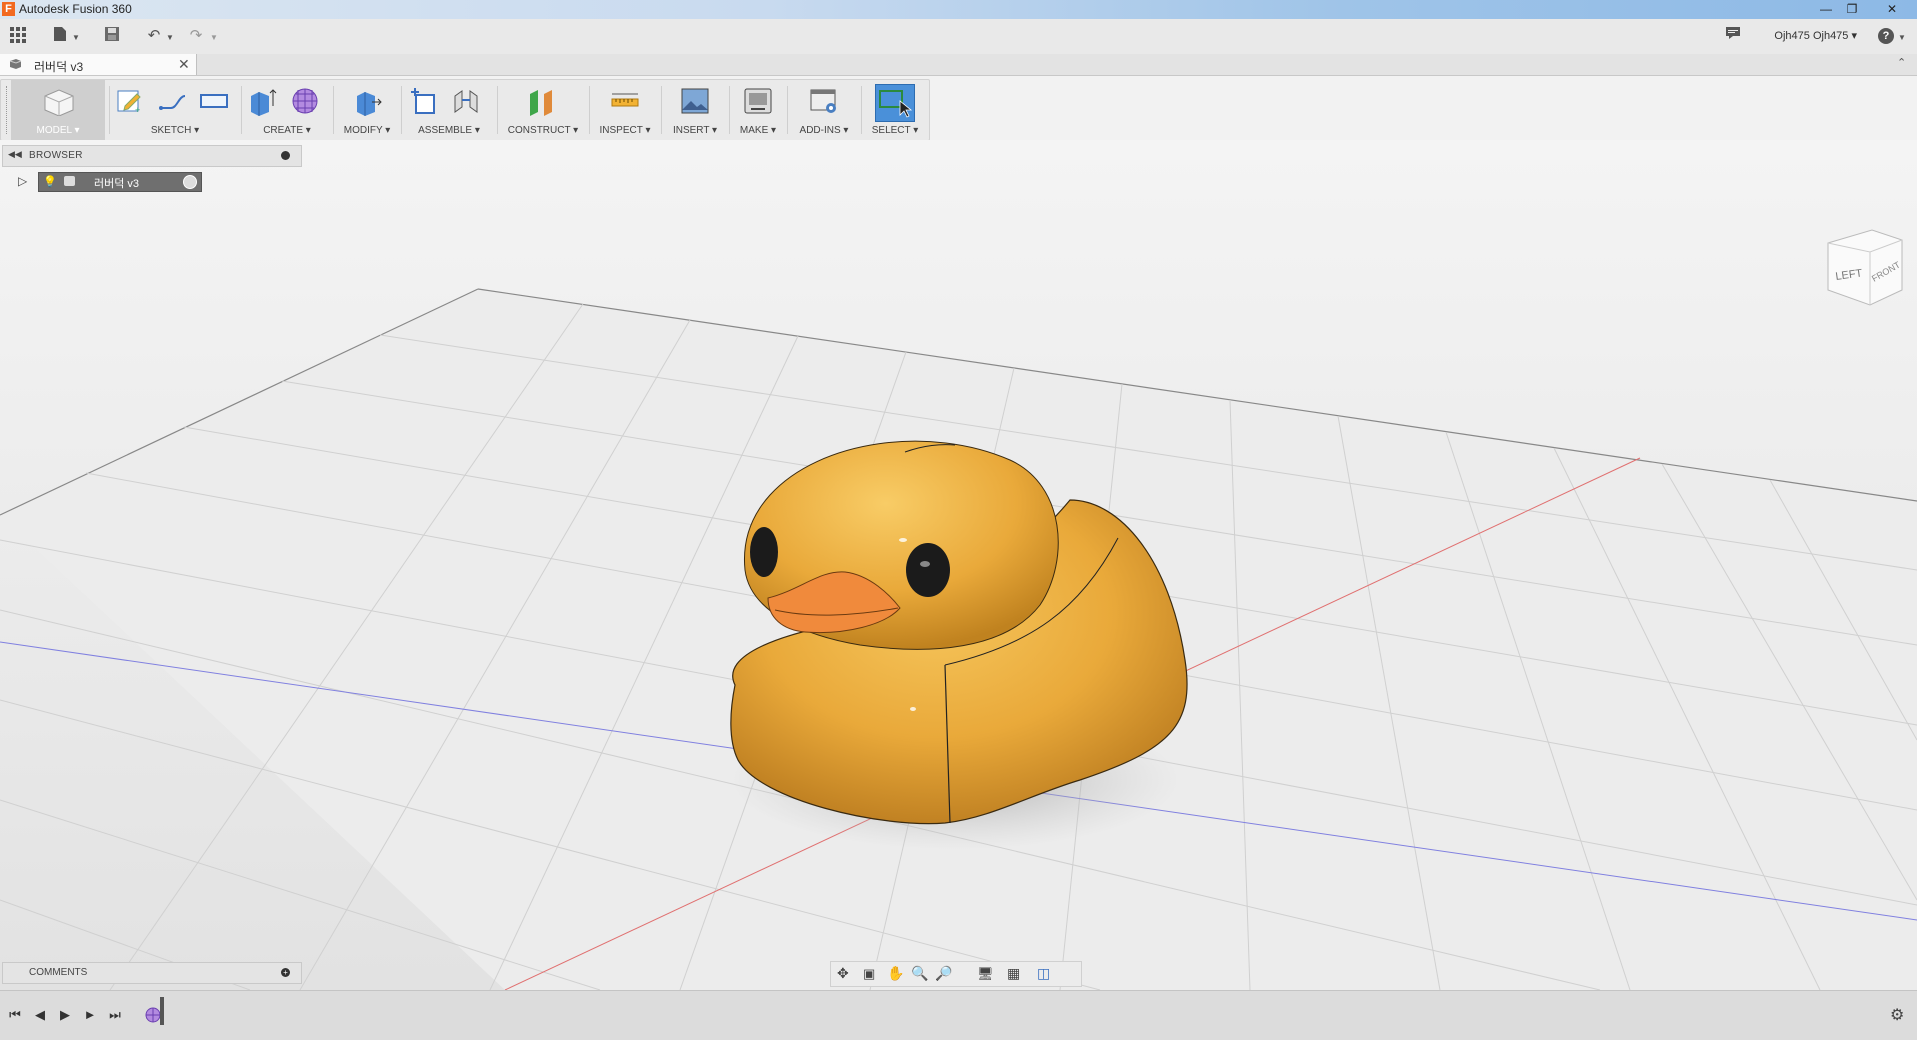 The image size is (1917, 1040). Describe the element at coordinates (184, 64) in the screenshot. I see `close-tab-icon: ✕` at that location.